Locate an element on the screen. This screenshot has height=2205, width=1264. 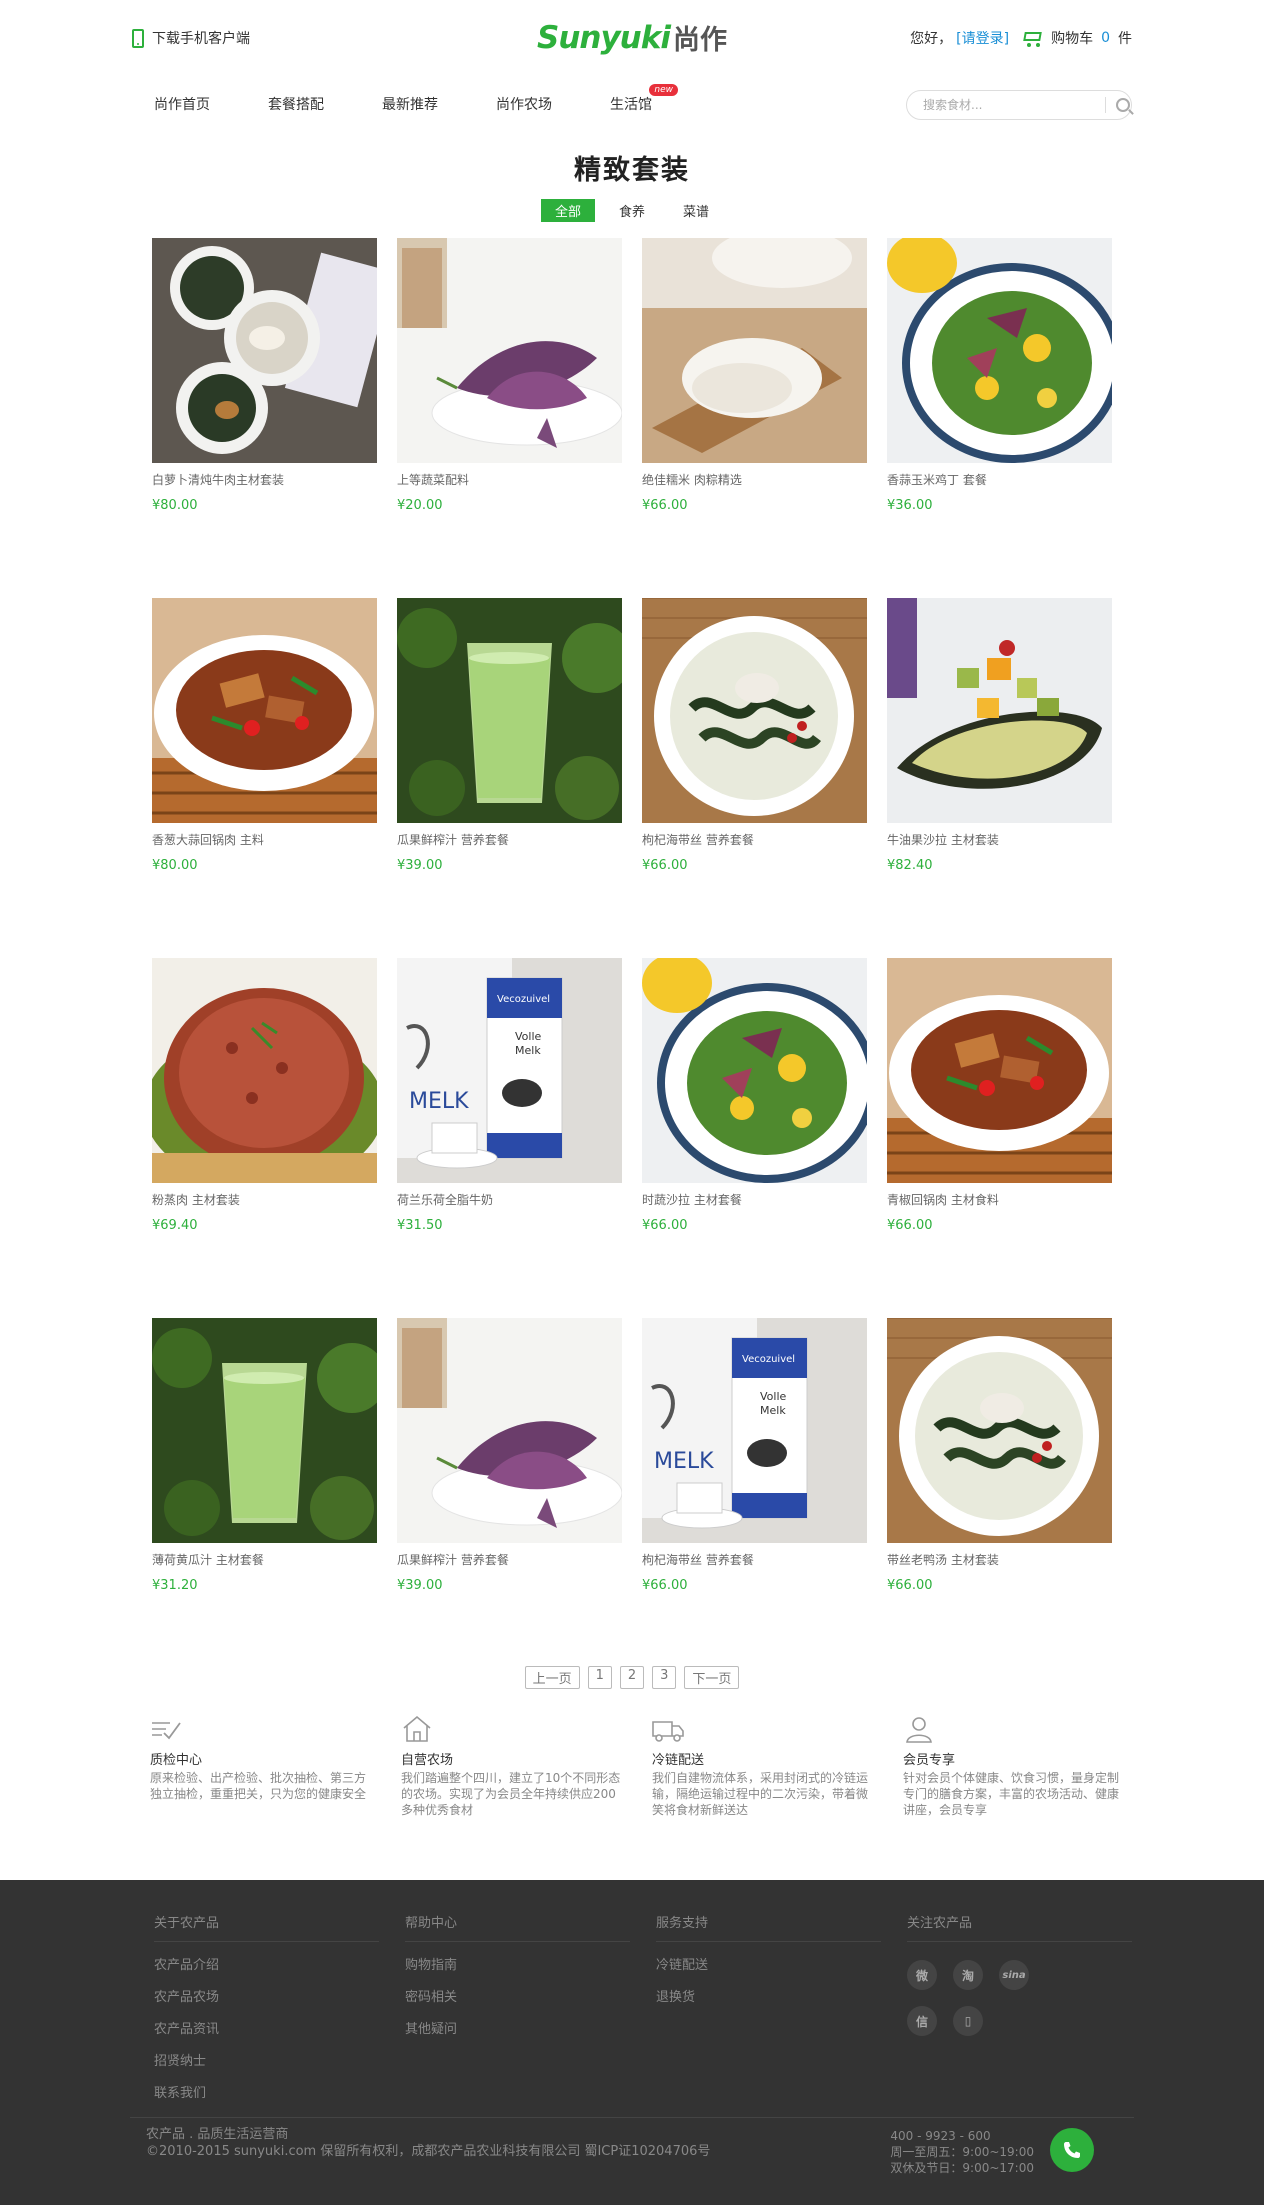
footer-link: 农产品介绍 is located at coordinates (266, 1966).